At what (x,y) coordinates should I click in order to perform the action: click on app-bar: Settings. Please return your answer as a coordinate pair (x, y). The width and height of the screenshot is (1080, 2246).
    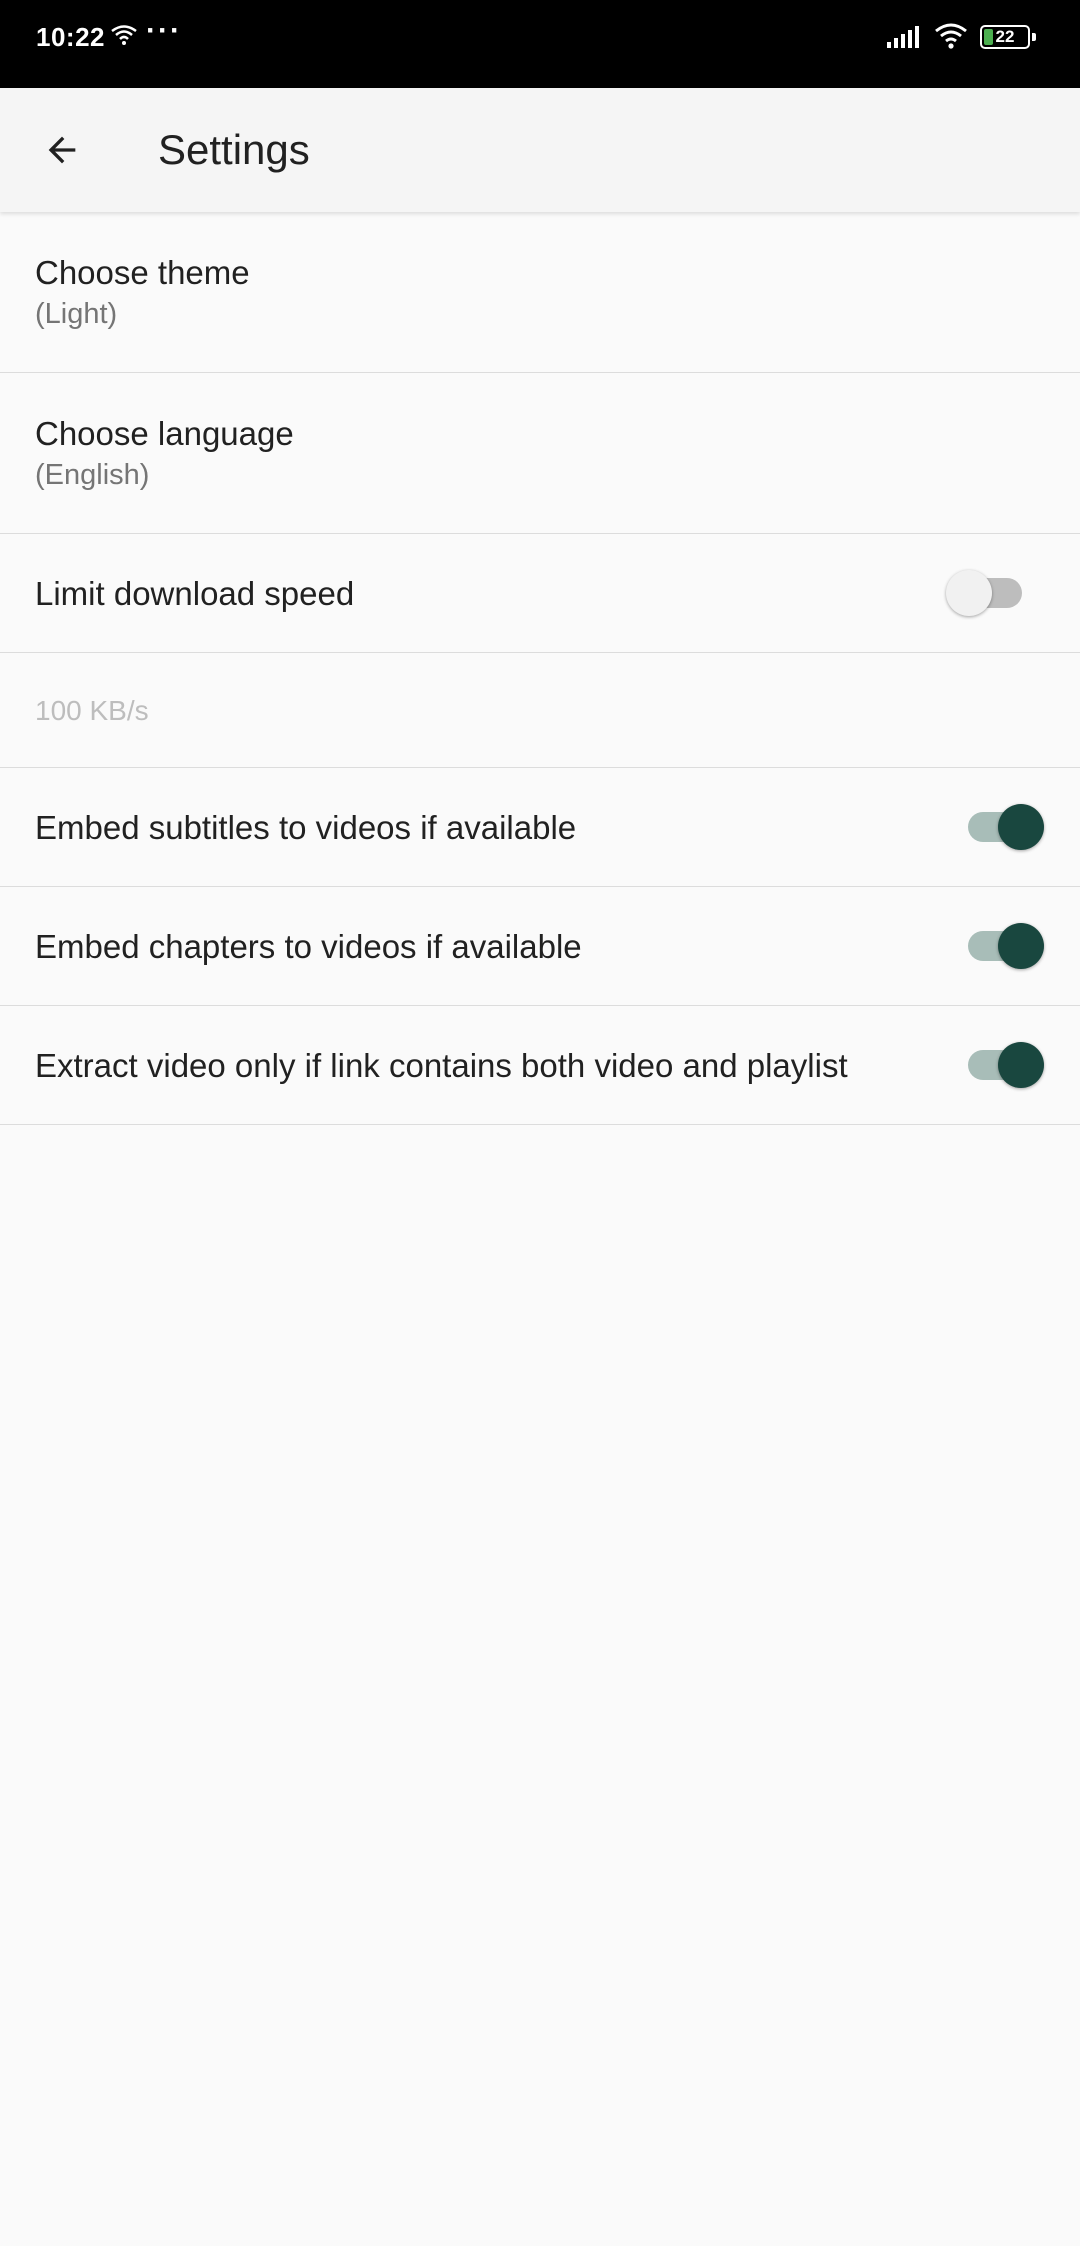
    Looking at the image, I should click on (540, 150).